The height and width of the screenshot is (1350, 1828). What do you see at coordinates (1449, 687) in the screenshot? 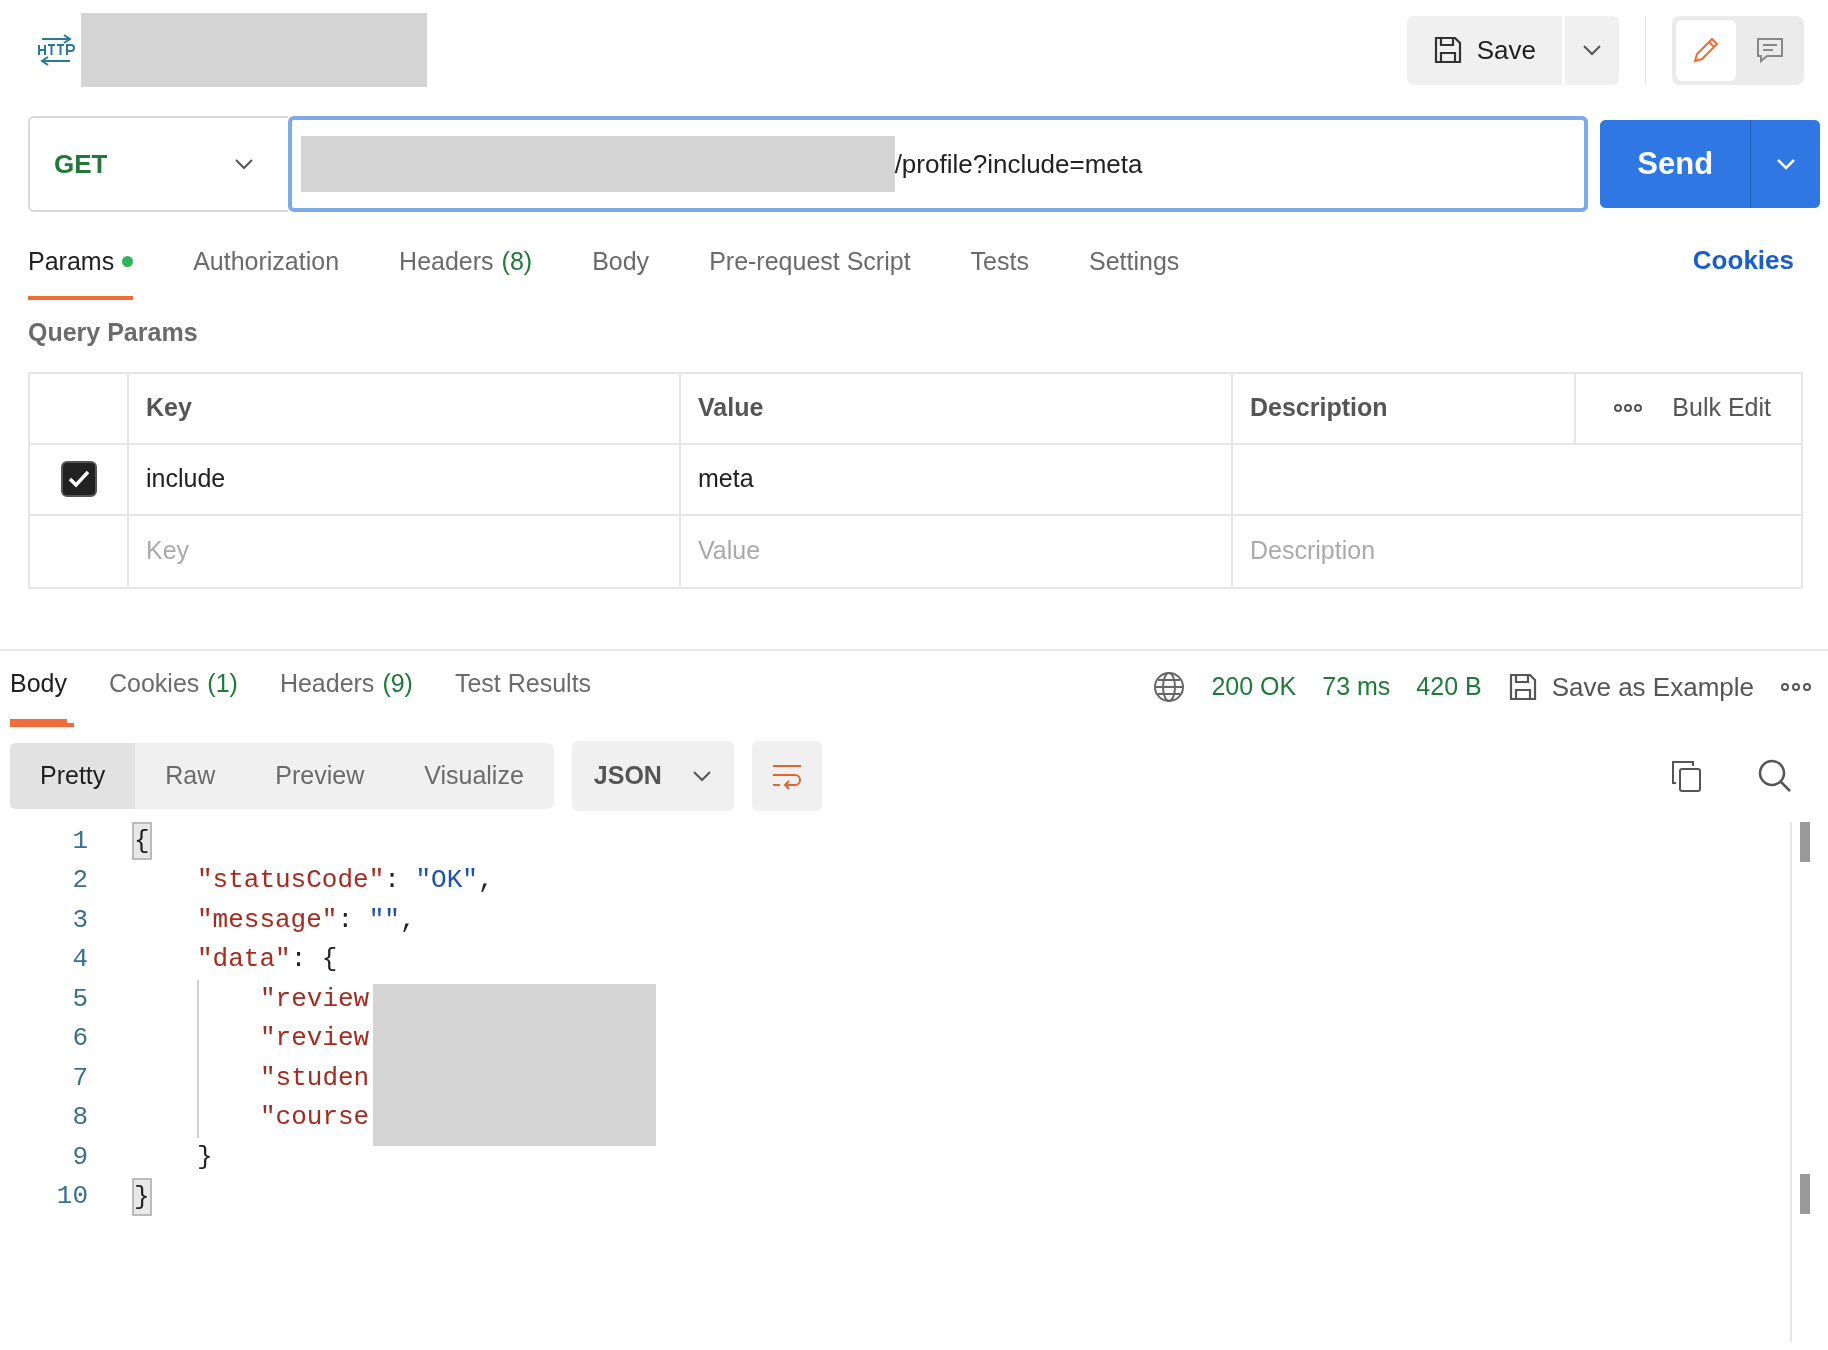
I see `response-size: 420 B` at bounding box center [1449, 687].